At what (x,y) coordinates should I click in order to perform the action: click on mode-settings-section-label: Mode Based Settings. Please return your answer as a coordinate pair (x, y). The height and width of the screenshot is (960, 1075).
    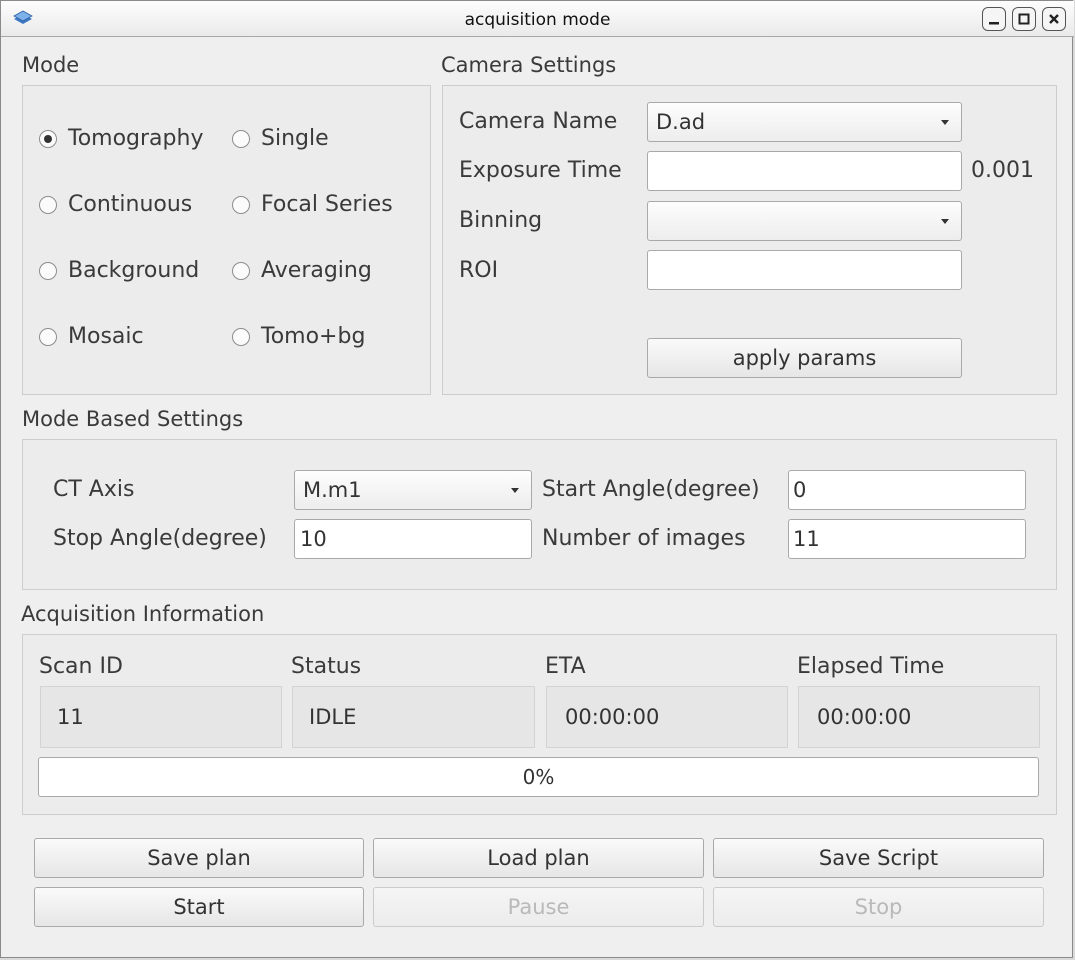
    Looking at the image, I should click on (133, 419).